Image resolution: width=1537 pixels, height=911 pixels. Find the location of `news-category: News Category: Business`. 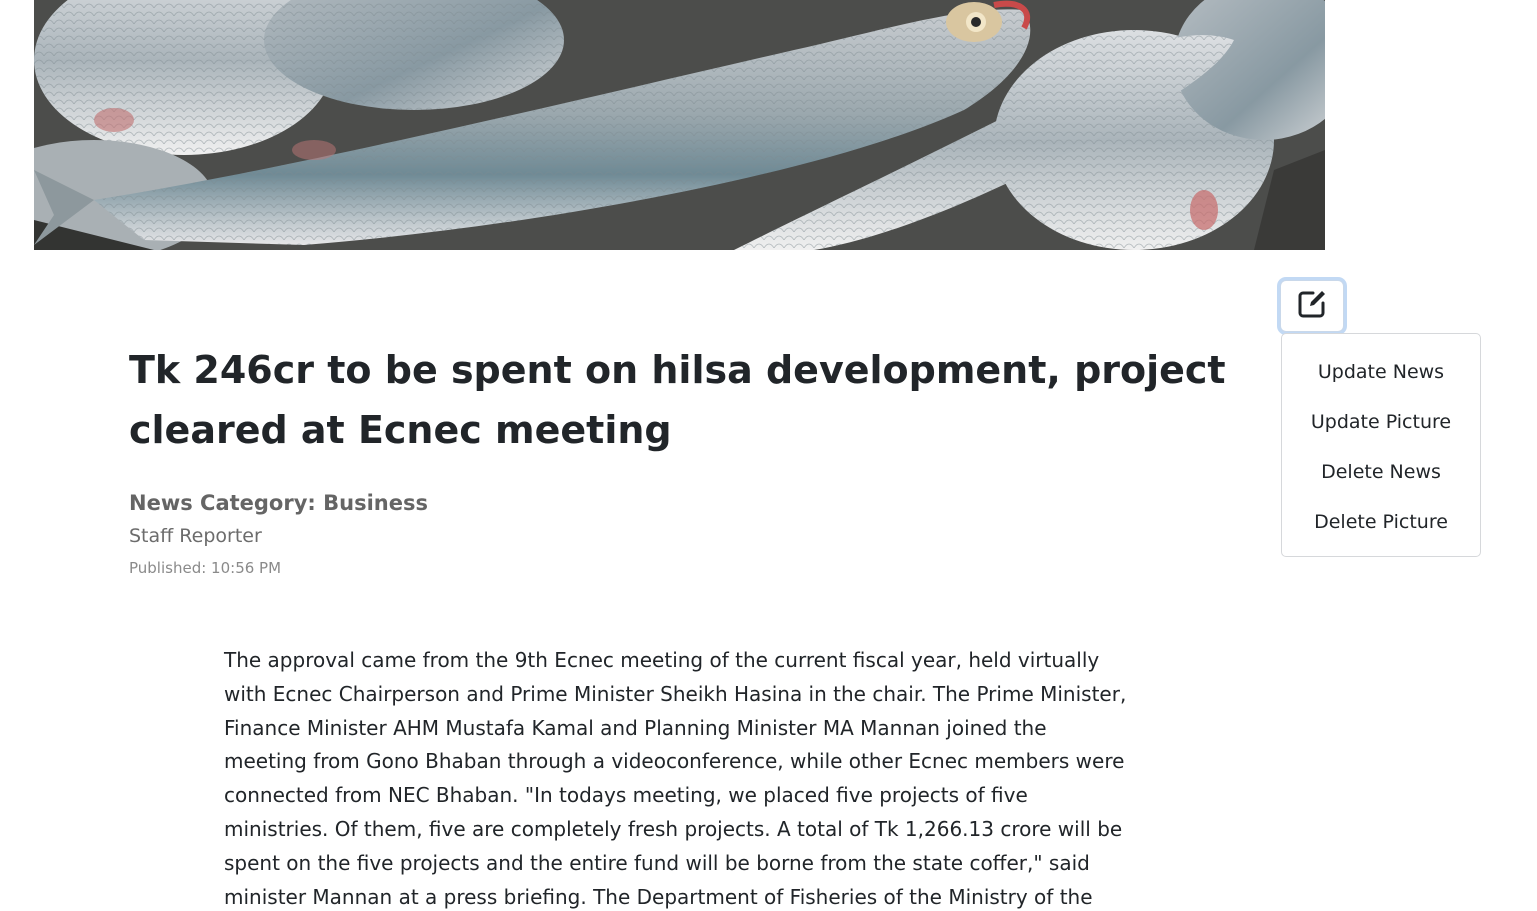

news-category: News Category: Business is located at coordinates (278, 503).